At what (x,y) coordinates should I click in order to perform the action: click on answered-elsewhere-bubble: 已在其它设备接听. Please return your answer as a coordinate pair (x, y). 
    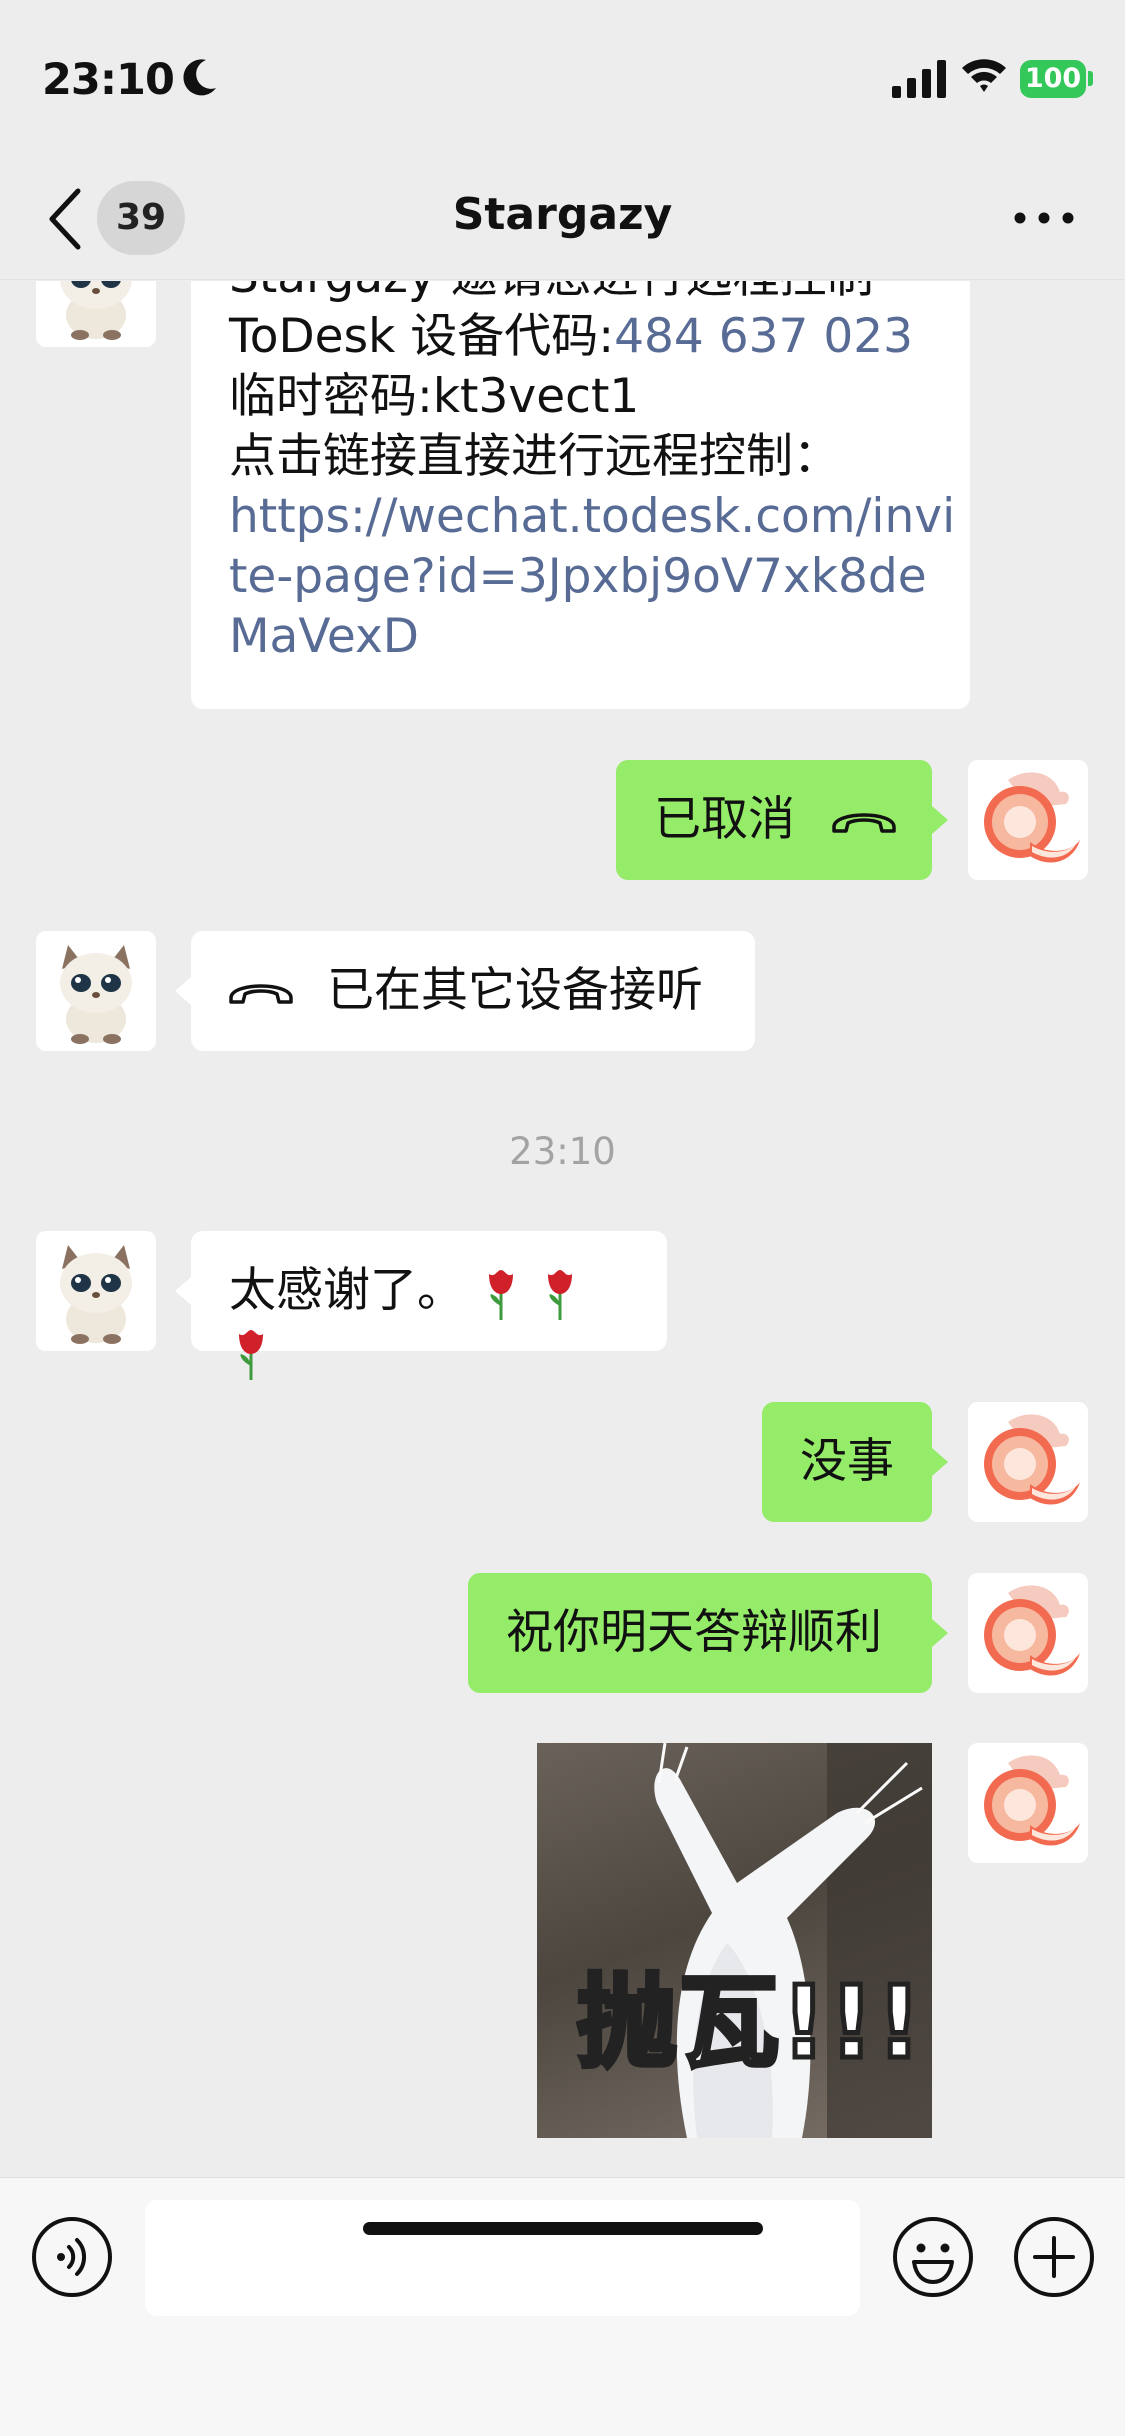
    Looking at the image, I should click on (473, 991).